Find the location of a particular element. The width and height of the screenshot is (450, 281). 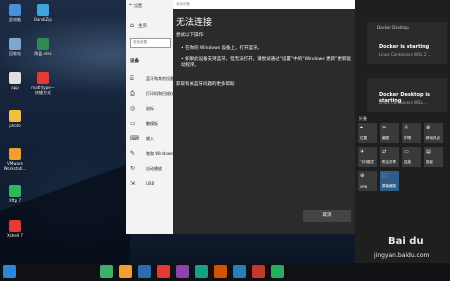

sidebar-item-label: 输入 is located at coordinates (150, 138).